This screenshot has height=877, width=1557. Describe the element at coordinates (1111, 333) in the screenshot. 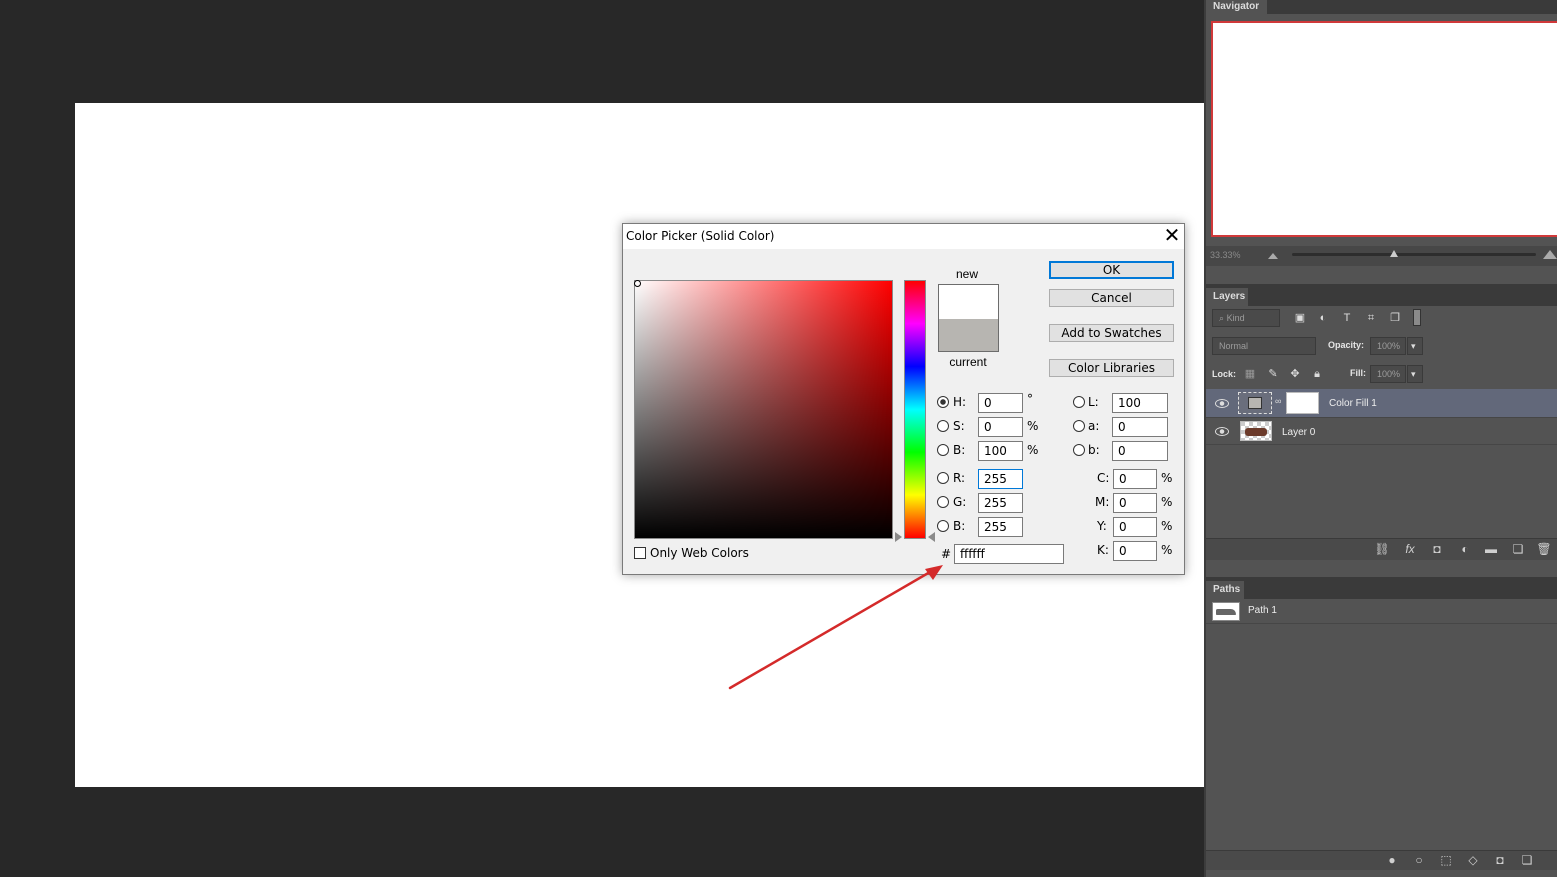

I see `add-to-swatches-button: Add to Swatches` at that location.